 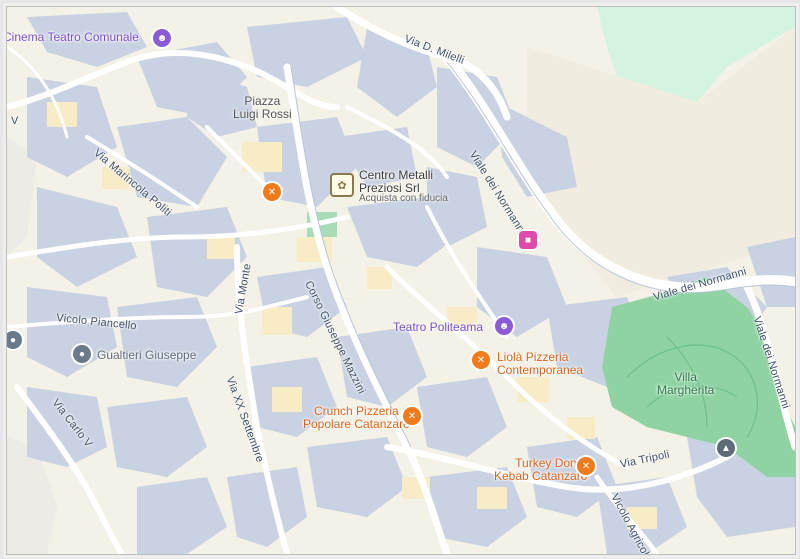 I want to click on poi-label-liola-pizzeria: Liolà Pizzeria Contemporanea, so click(x=540, y=364).